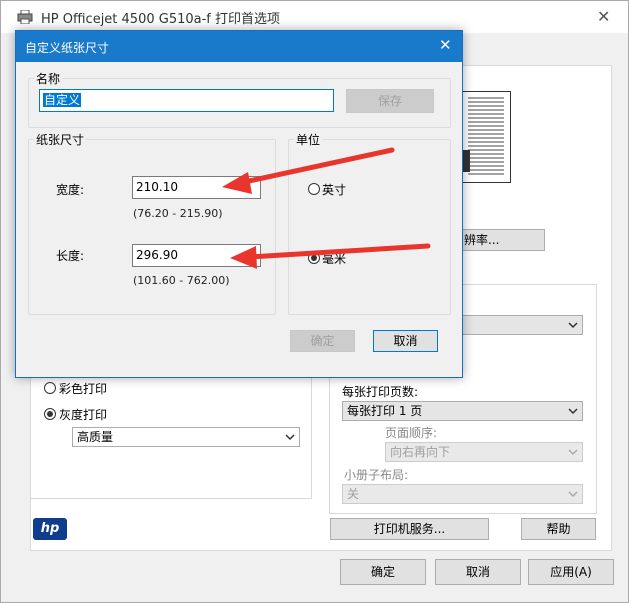 The width and height of the screenshot is (629, 603). What do you see at coordinates (376, 475) in the screenshot?
I see `booklet-label: 小册子布局:` at bounding box center [376, 475].